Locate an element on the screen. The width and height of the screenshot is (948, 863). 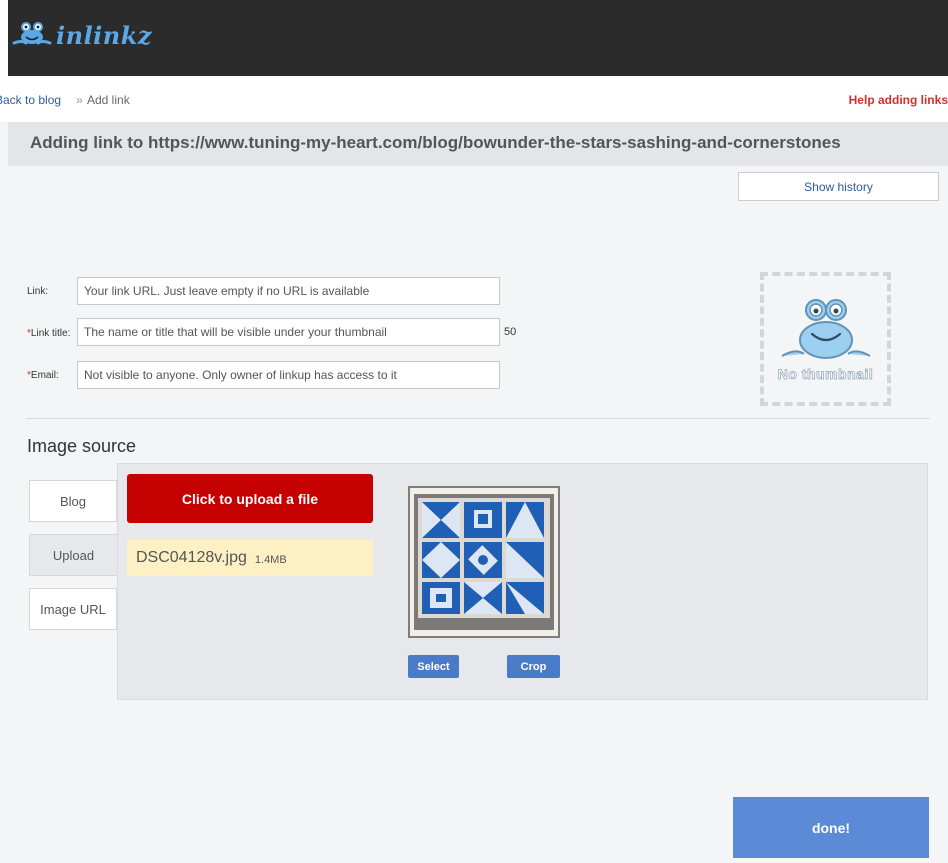
site-logo: inlinkz is located at coordinates (82, 35).